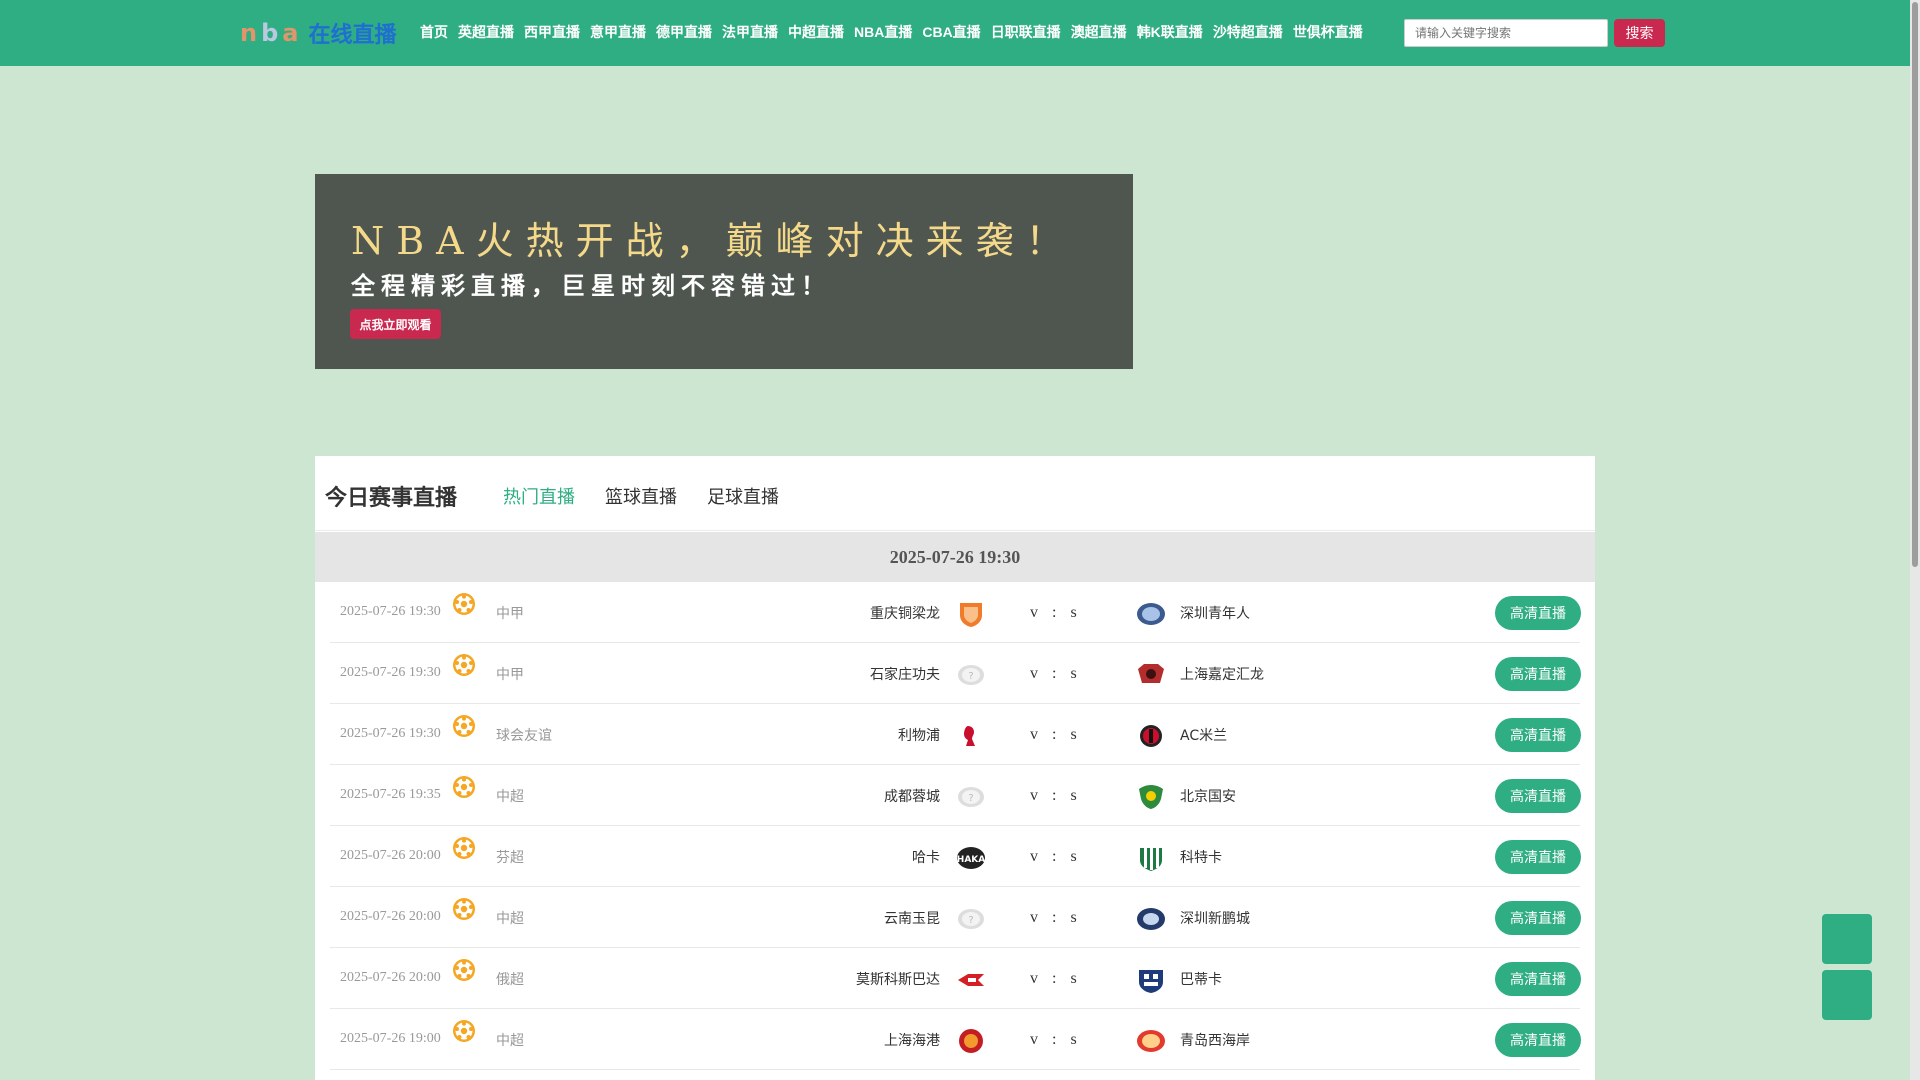  I want to click on float-button-top, so click(1847, 939).